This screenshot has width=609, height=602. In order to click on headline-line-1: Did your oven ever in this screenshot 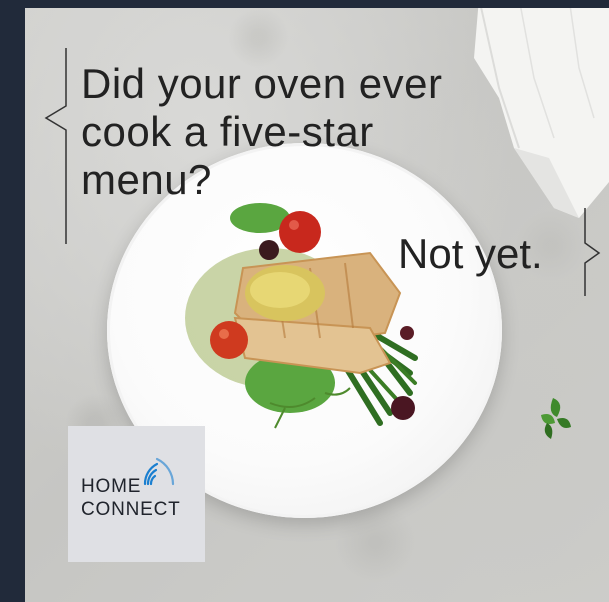, I will do `click(262, 83)`.